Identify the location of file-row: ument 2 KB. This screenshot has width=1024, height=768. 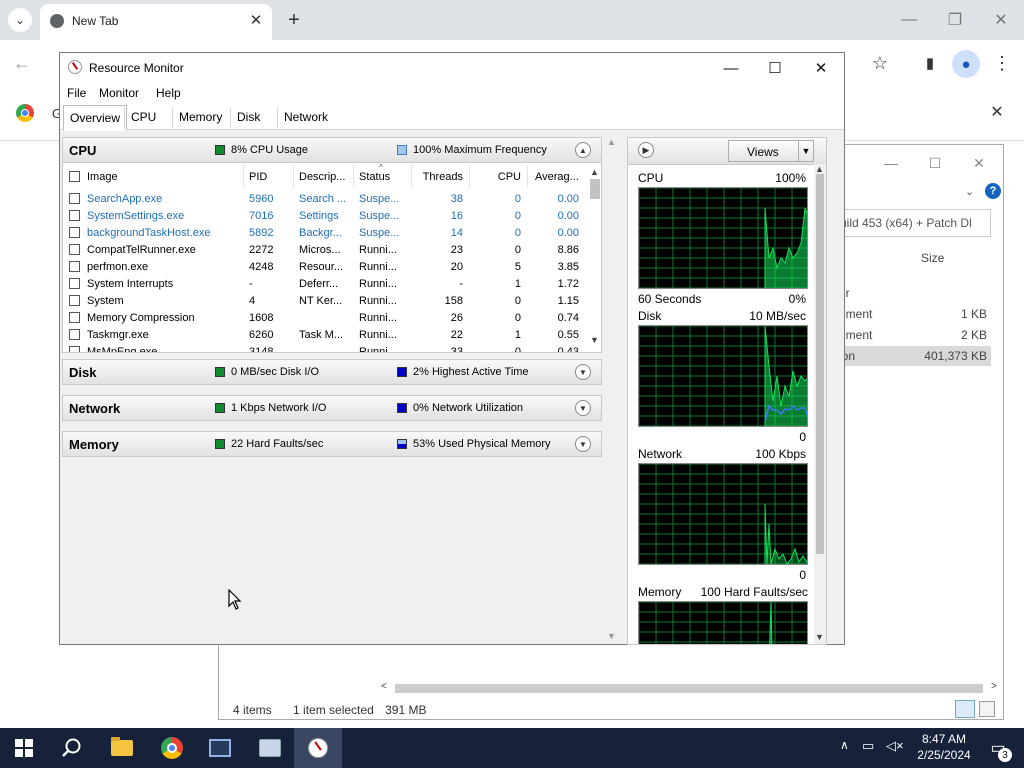
(910, 335).